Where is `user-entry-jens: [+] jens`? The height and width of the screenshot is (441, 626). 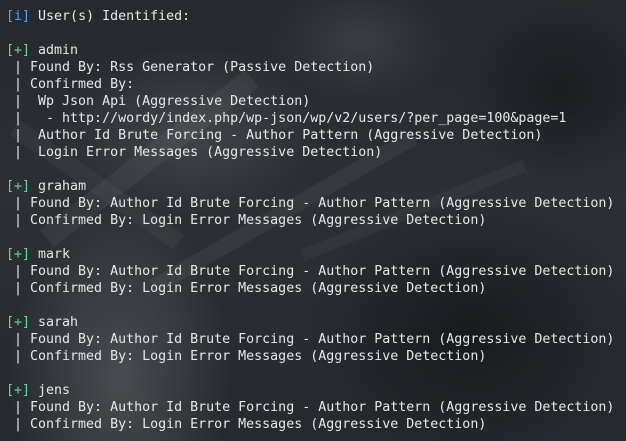 user-entry-jens: [+] jens is located at coordinates (316, 390).